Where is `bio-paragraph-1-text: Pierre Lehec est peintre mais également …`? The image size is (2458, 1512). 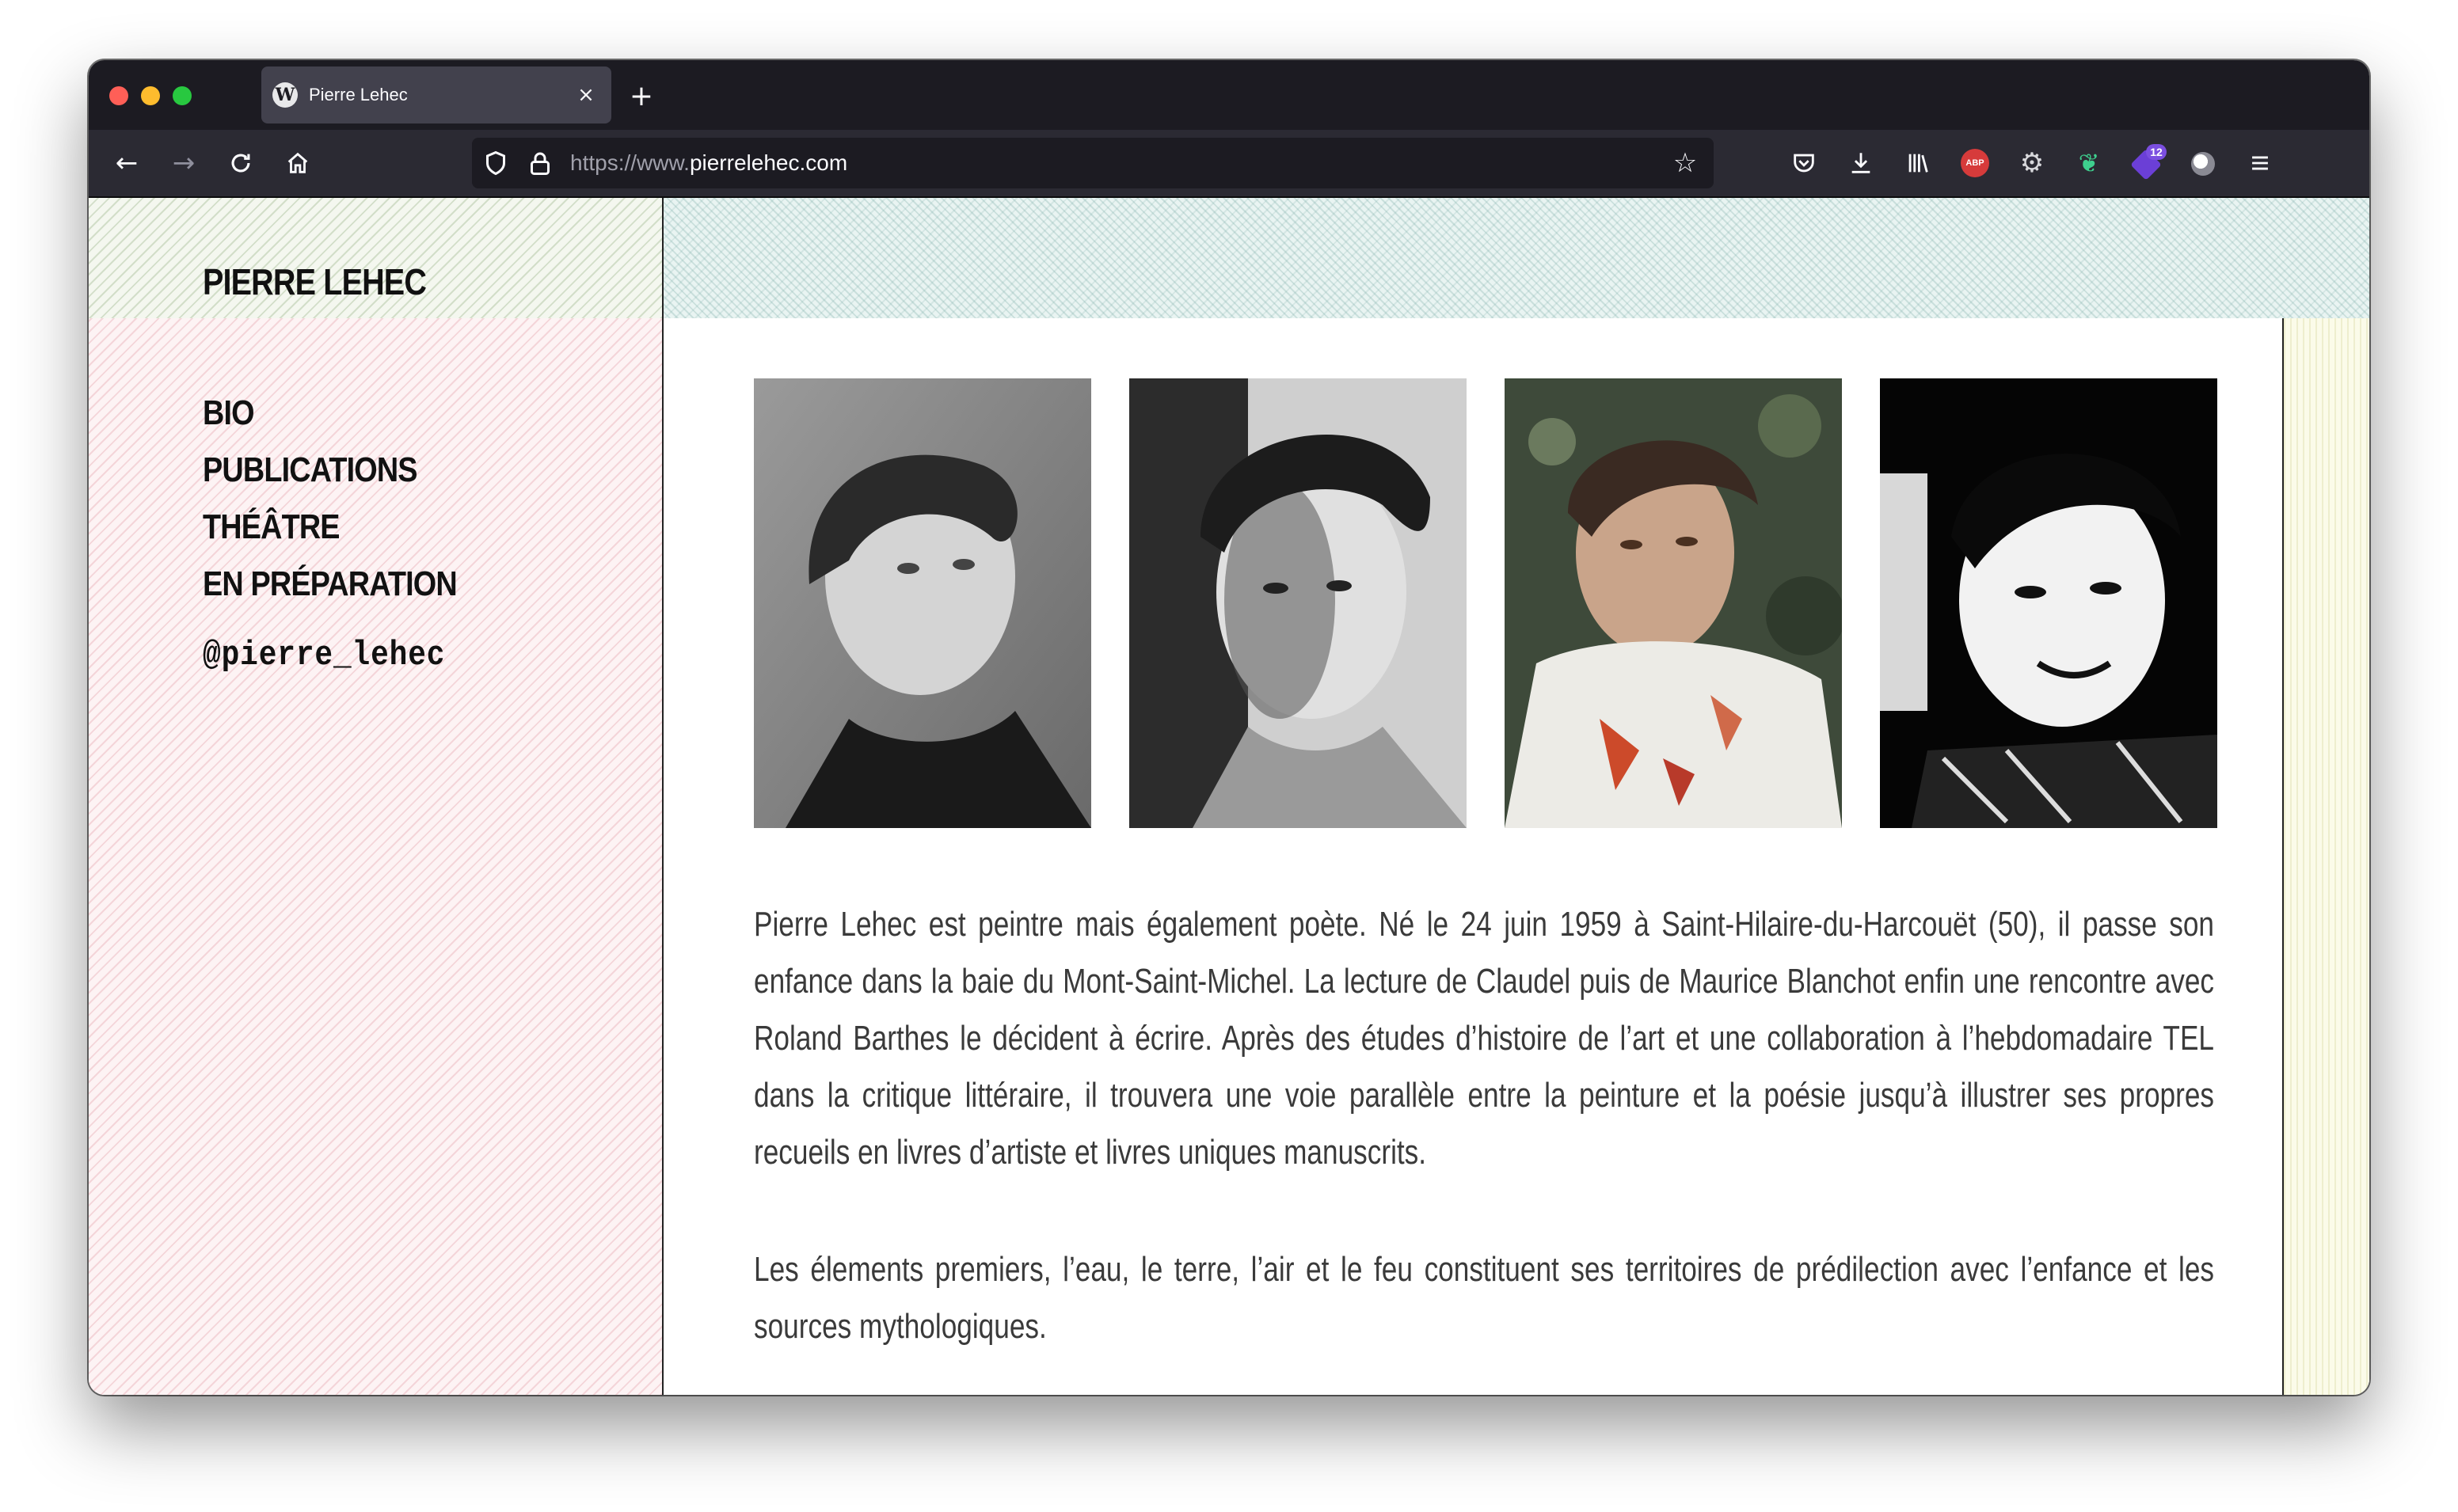
bio-paragraph-1-text: Pierre Lehec est peintre mais également … is located at coordinates (1484, 1038).